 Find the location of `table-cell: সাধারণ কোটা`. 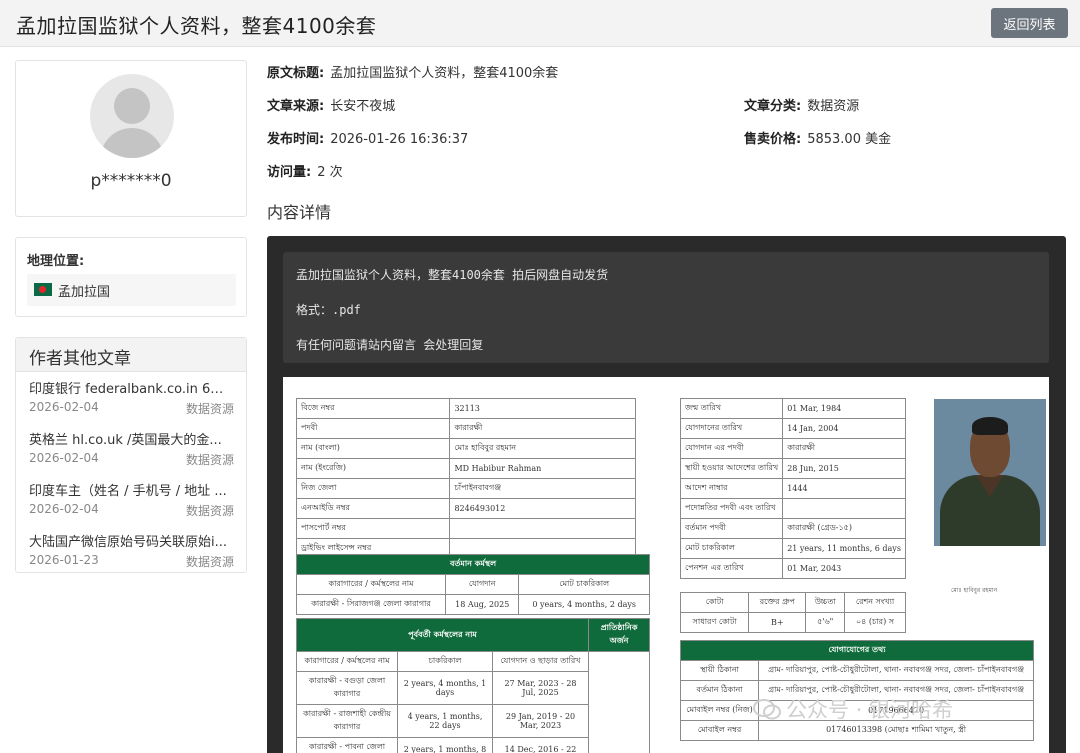

table-cell: সাধারণ কোটা is located at coordinates (714, 622).